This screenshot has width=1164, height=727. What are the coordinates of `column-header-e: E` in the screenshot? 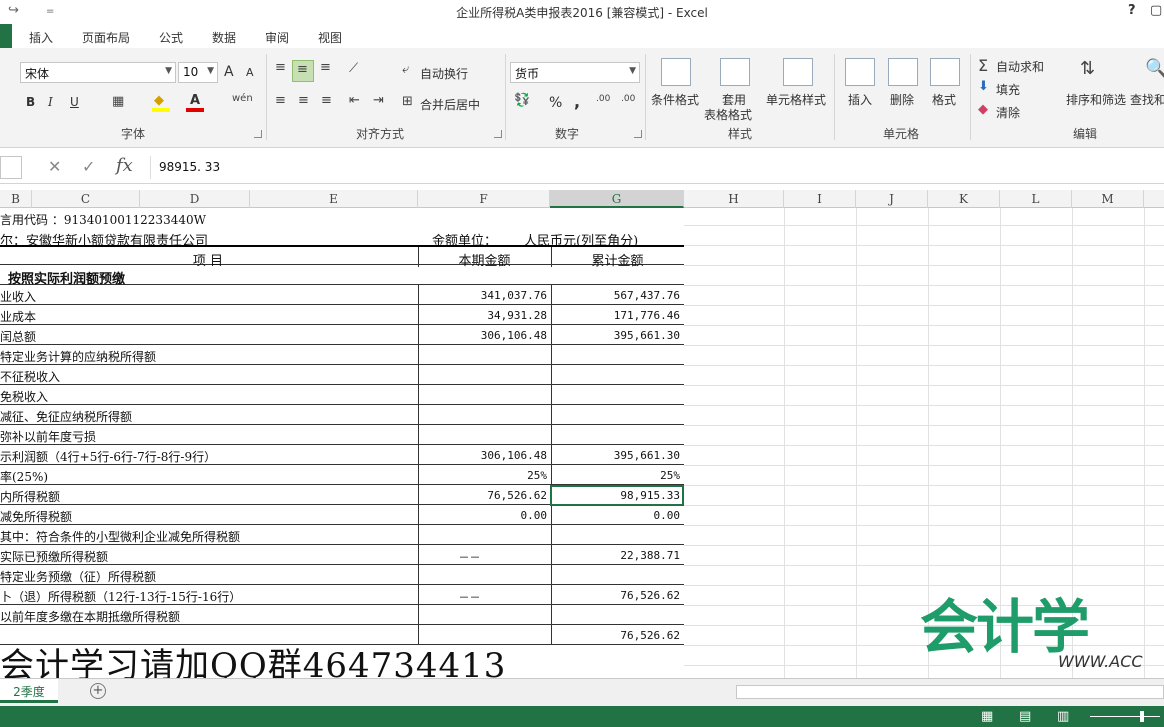 It's located at (334, 199).